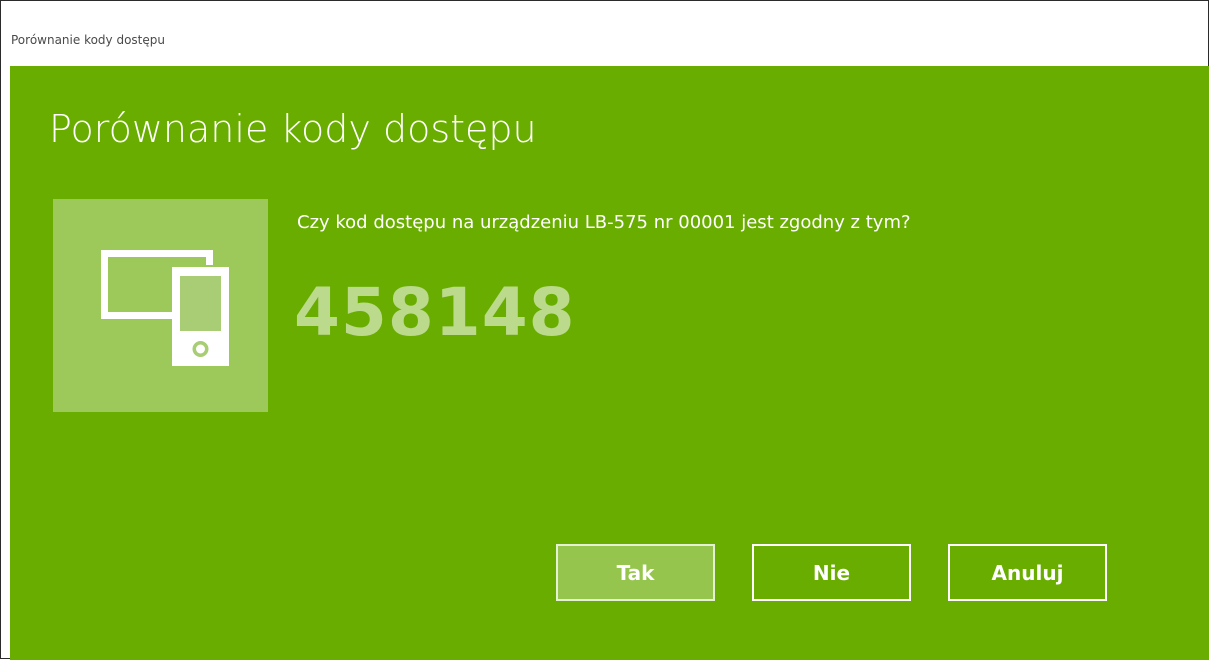 This screenshot has width=1209, height=660. I want to click on title-bar: Porównanie kody dostępu, so click(604, 33).